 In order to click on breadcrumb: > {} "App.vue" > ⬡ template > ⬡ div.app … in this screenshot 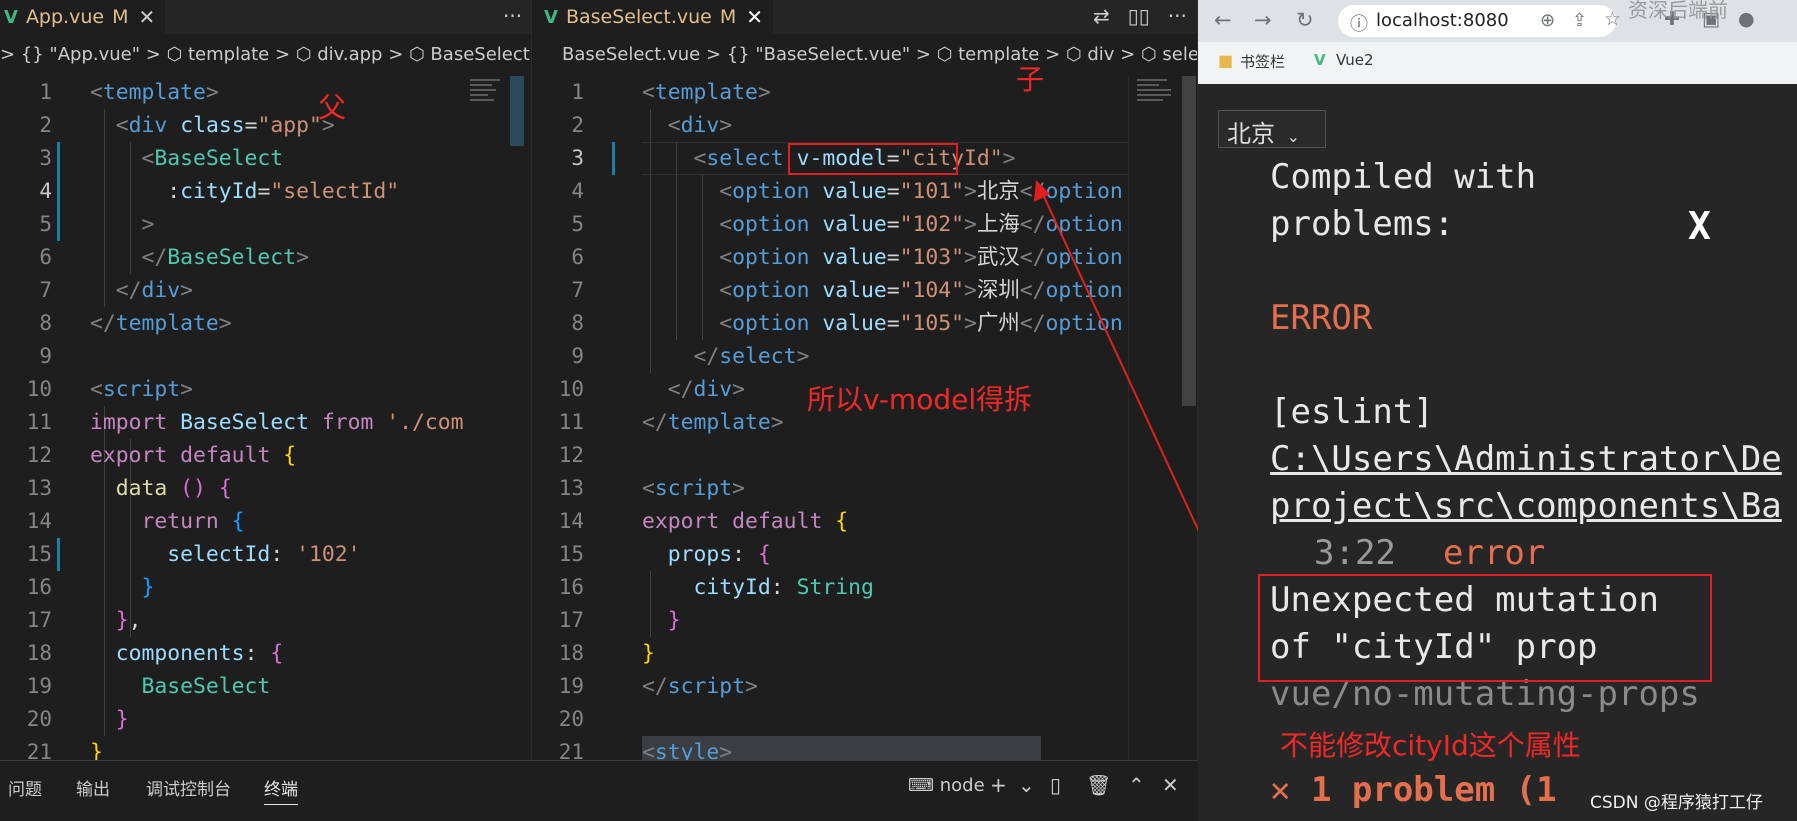, I will do `click(265, 59)`.